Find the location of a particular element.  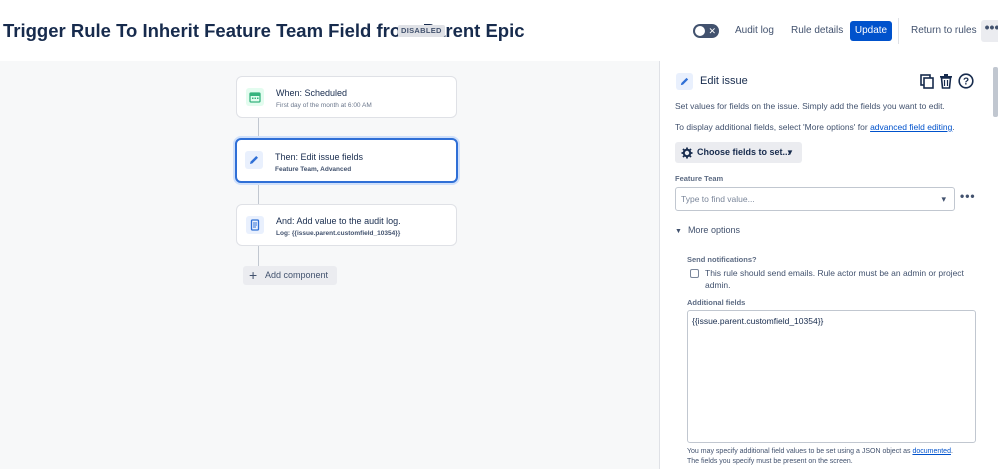

rule-enabled-toggle: ✕ is located at coordinates (706, 31).